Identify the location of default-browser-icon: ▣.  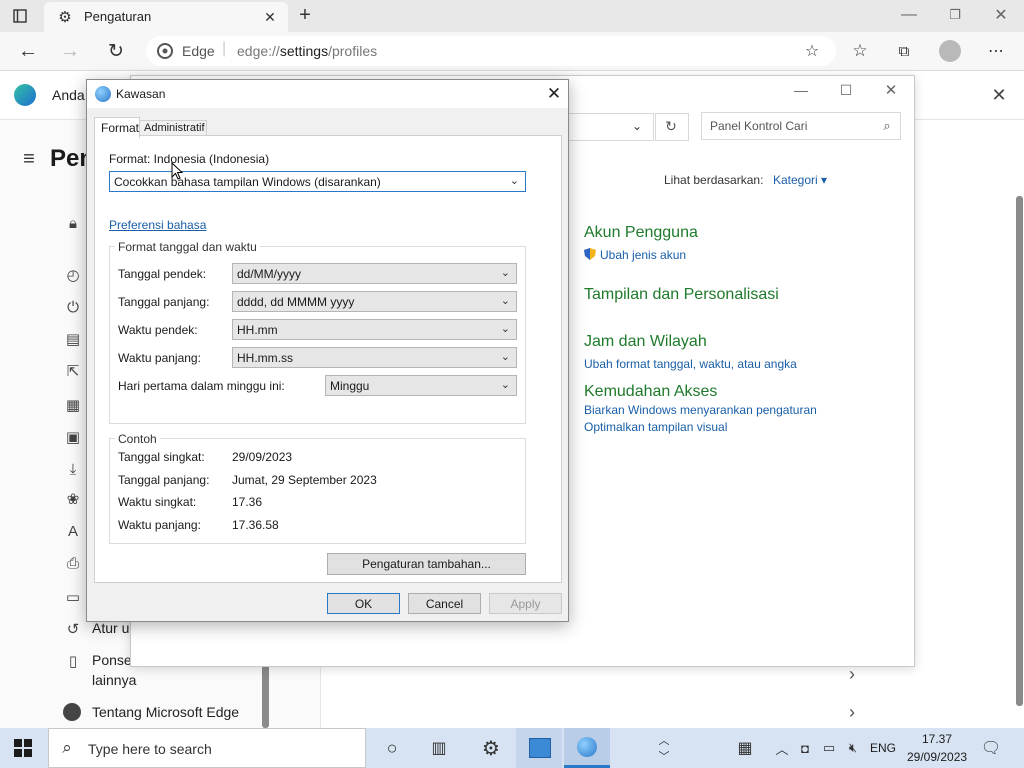
(73, 437).